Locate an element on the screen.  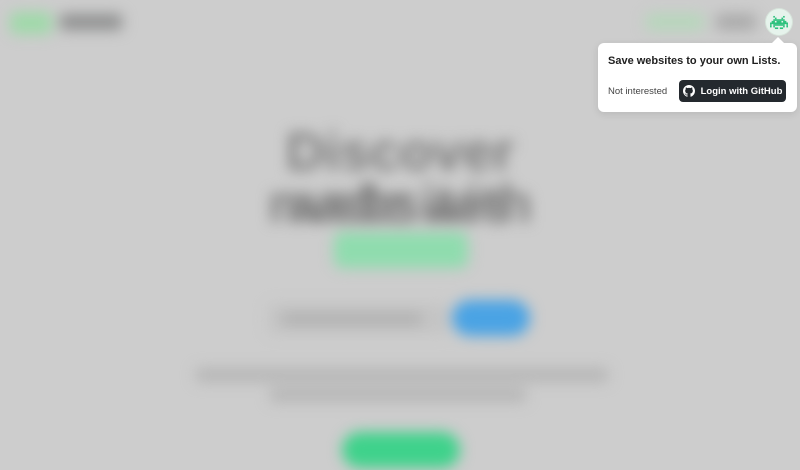
github-icon is located at coordinates (688, 91).